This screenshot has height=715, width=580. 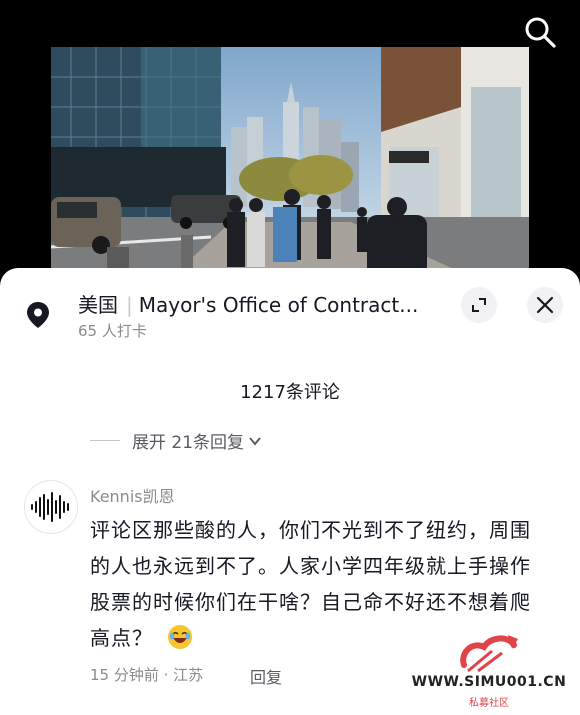 I want to click on location-country: 美国, so click(x=98, y=305).